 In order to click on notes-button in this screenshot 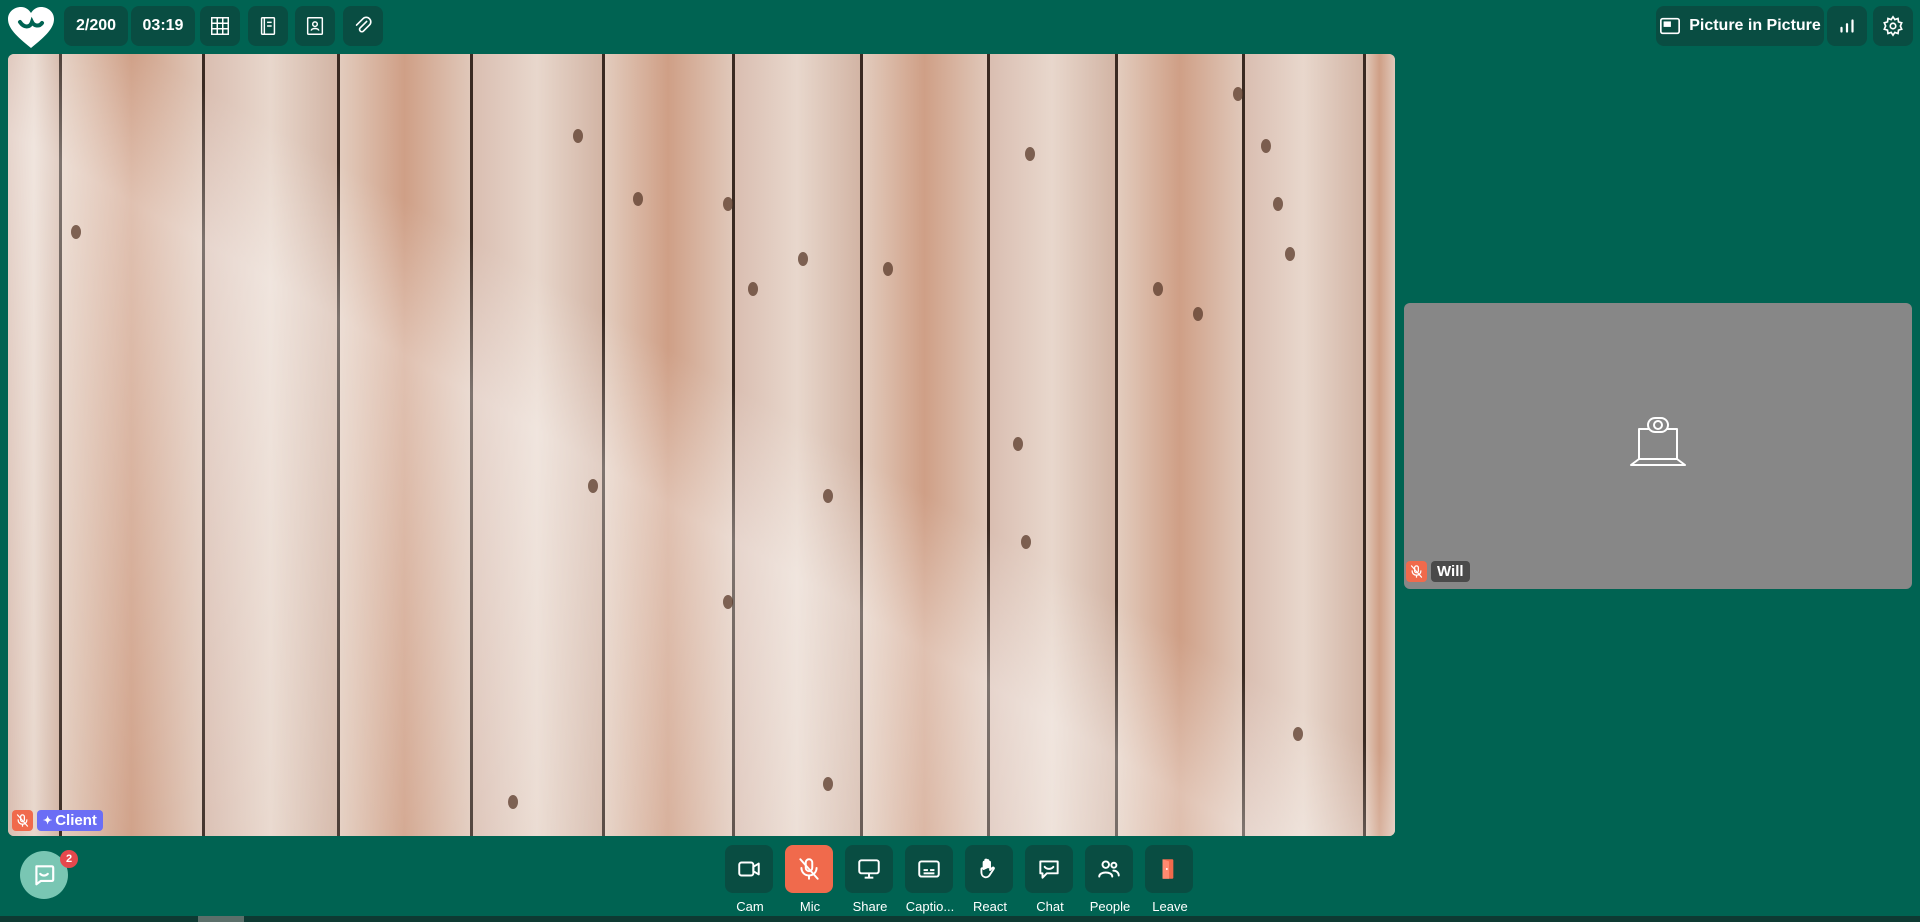, I will do `click(268, 26)`.